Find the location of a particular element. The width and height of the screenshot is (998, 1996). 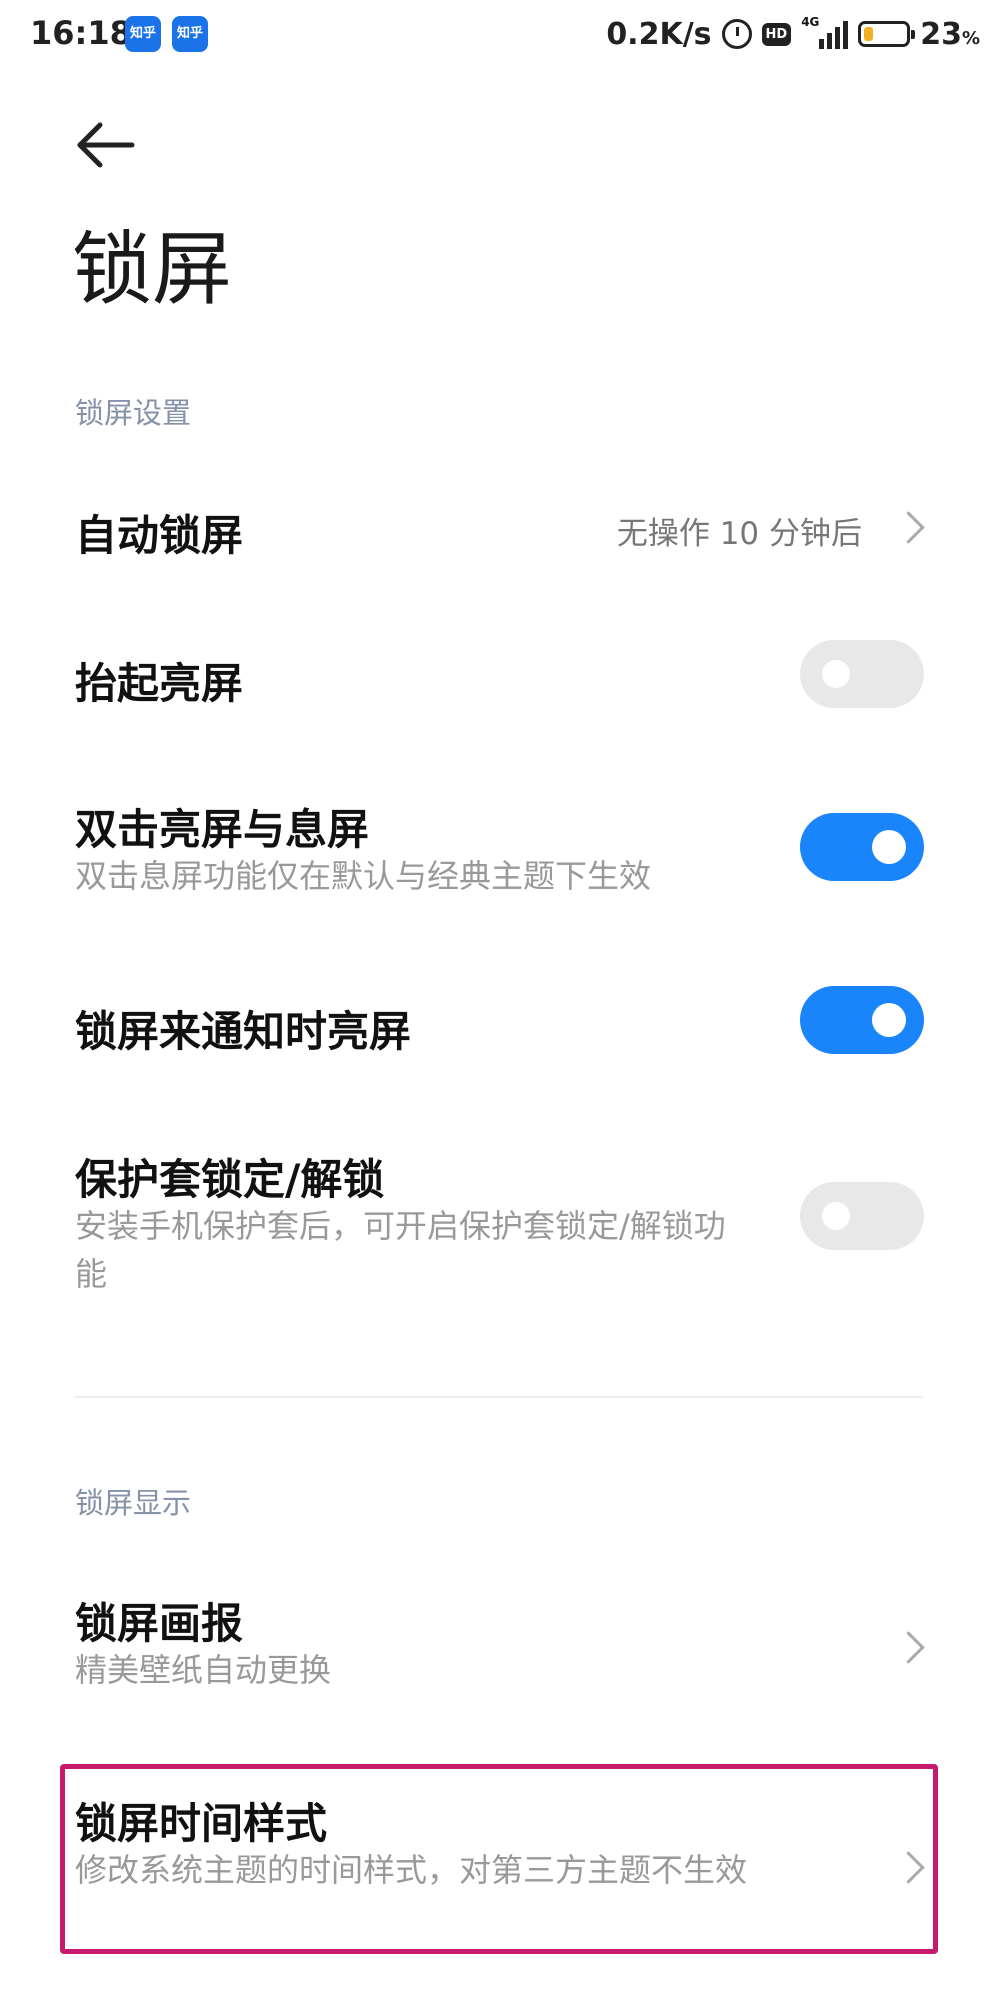

setting-title: 自动锁屏 is located at coordinates (159, 535).